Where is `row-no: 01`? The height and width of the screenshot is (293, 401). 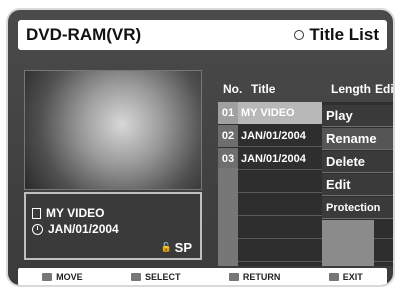 row-no: 01 is located at coordinates (228, 113).